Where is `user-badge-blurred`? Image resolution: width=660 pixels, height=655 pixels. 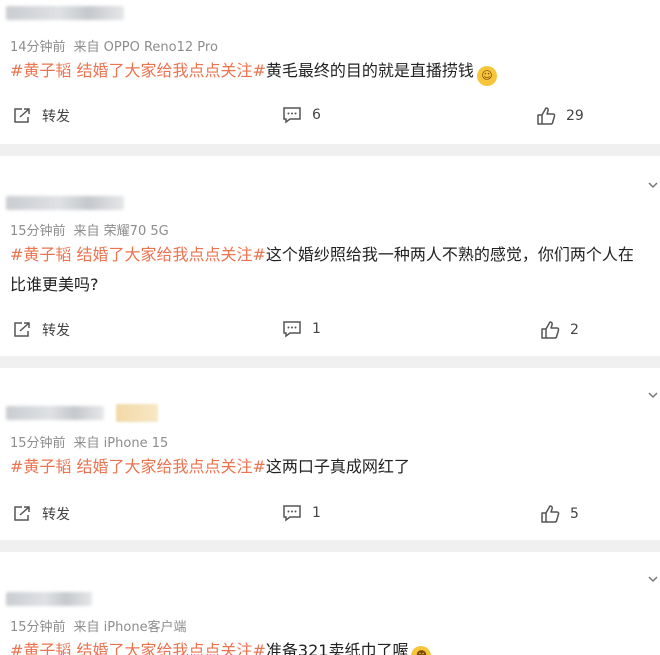
user-badge-blurred is located at coordinates (137, 413).